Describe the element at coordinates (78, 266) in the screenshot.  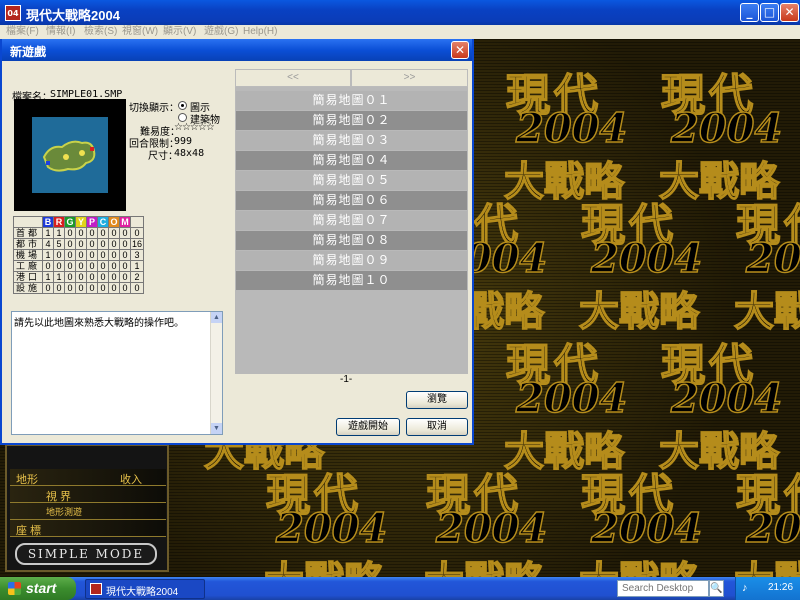
I see `stats-row: 工廠 0 0 0 0 0 0 0 0 1` at that location.